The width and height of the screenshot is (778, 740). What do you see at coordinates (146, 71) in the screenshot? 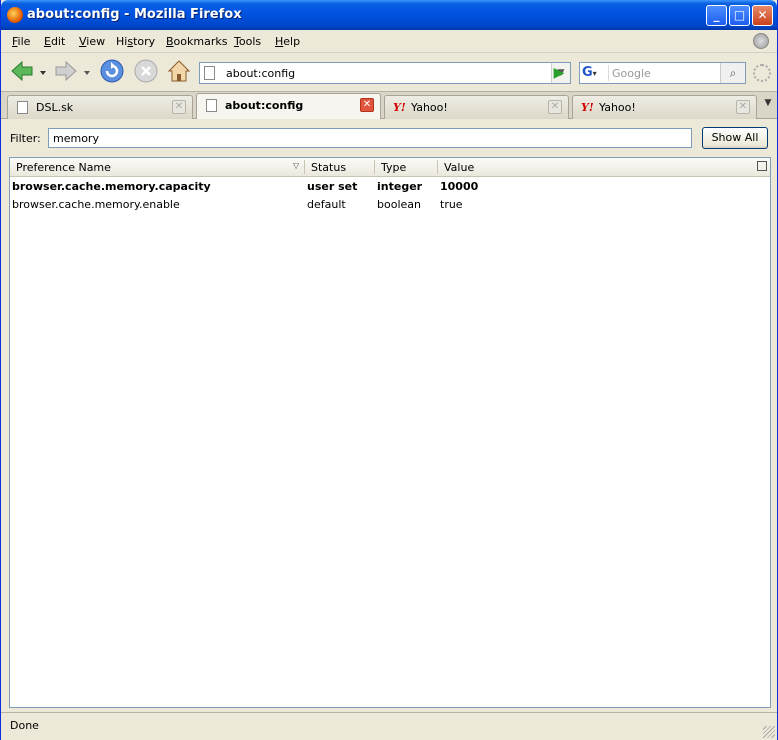
I see `stop-icon` at bounding box center [146, 71].